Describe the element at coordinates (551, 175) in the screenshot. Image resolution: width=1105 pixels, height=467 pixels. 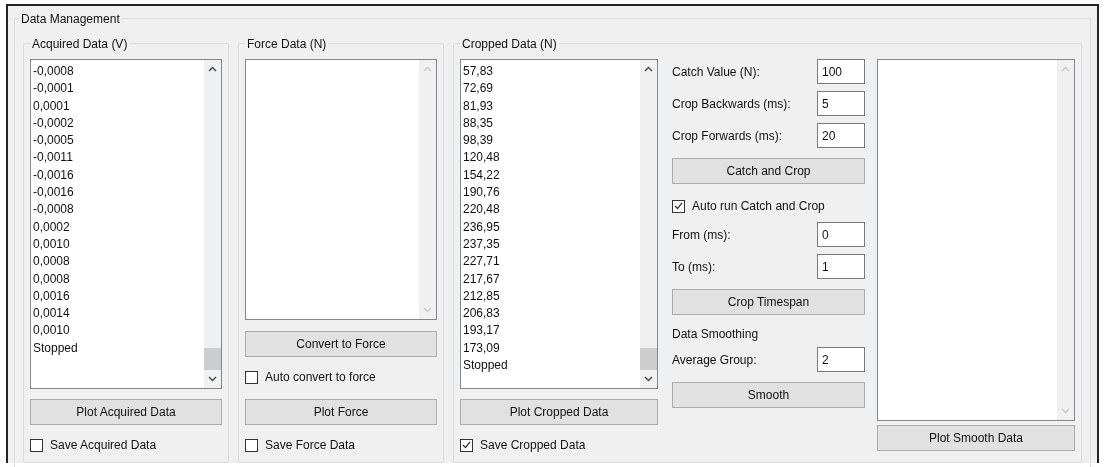
I see `list-item: 154,22` at that location.